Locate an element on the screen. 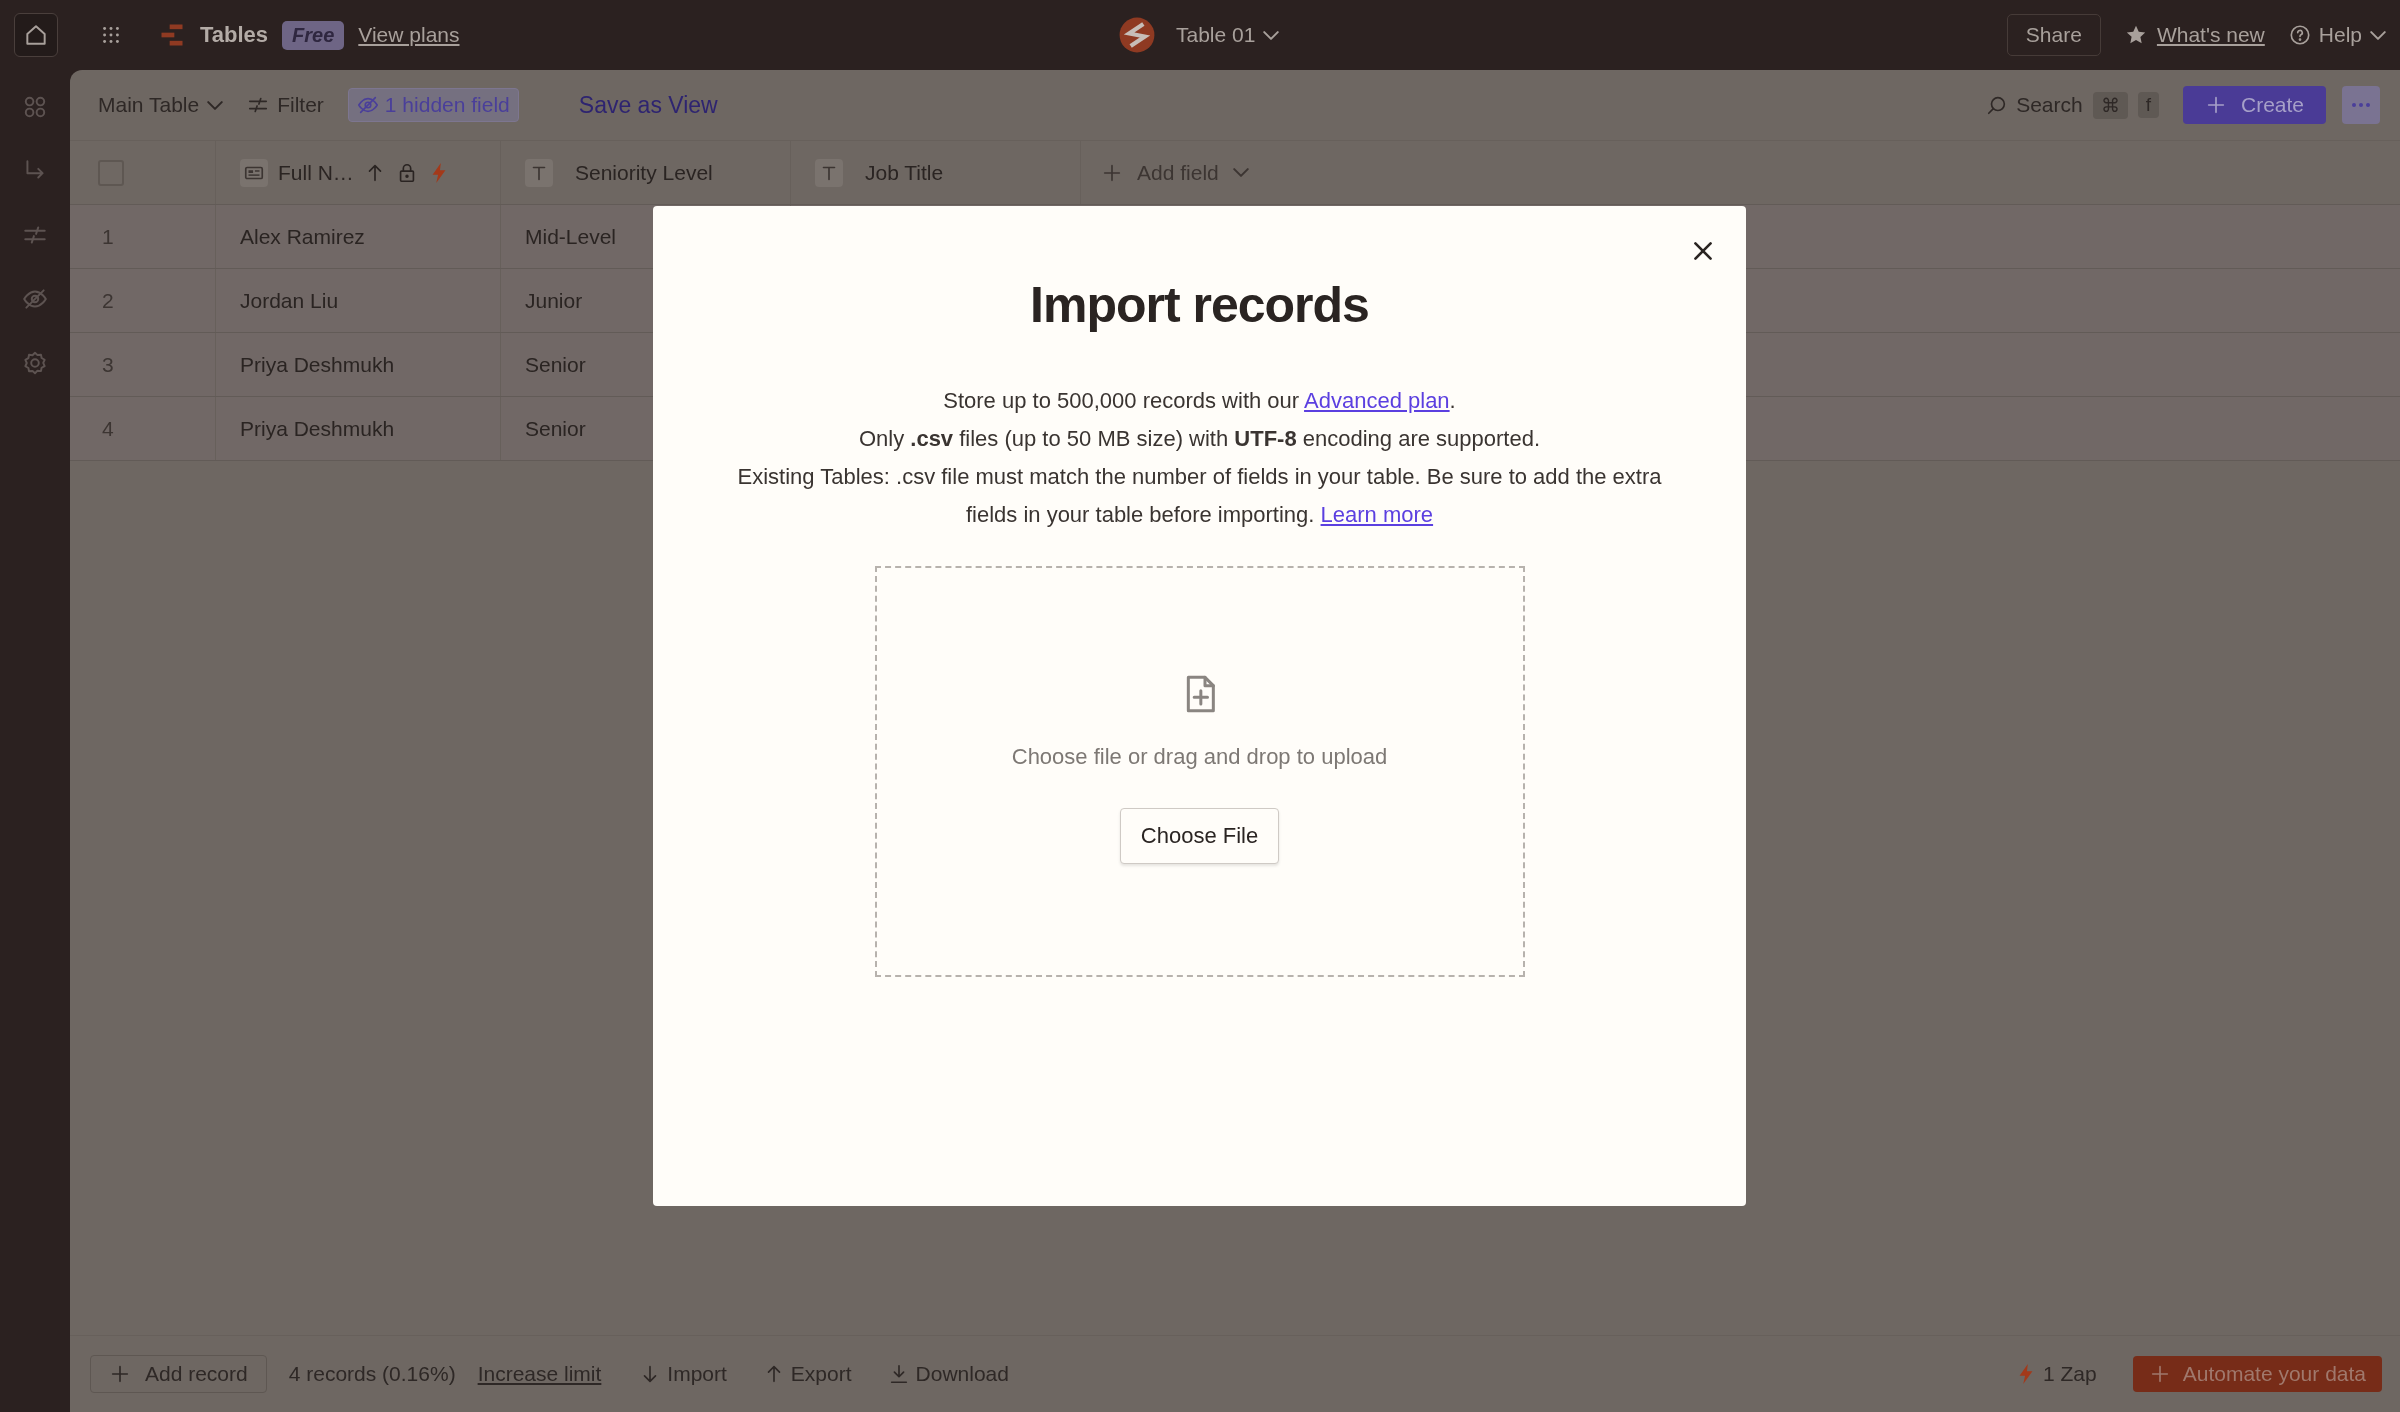  filter-button: Filter is located at coordinates (285, 105).